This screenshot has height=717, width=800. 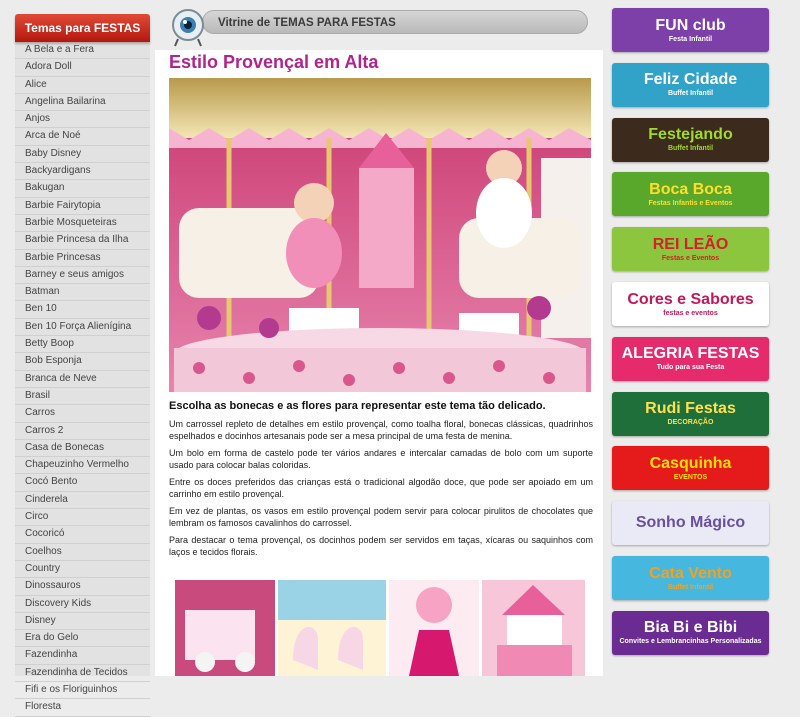 What do you see at coordinates (690, 299) in the screenshot?
I see `sponsor-banner-name: Cores e Sabores` at bounding box center [690, 299].